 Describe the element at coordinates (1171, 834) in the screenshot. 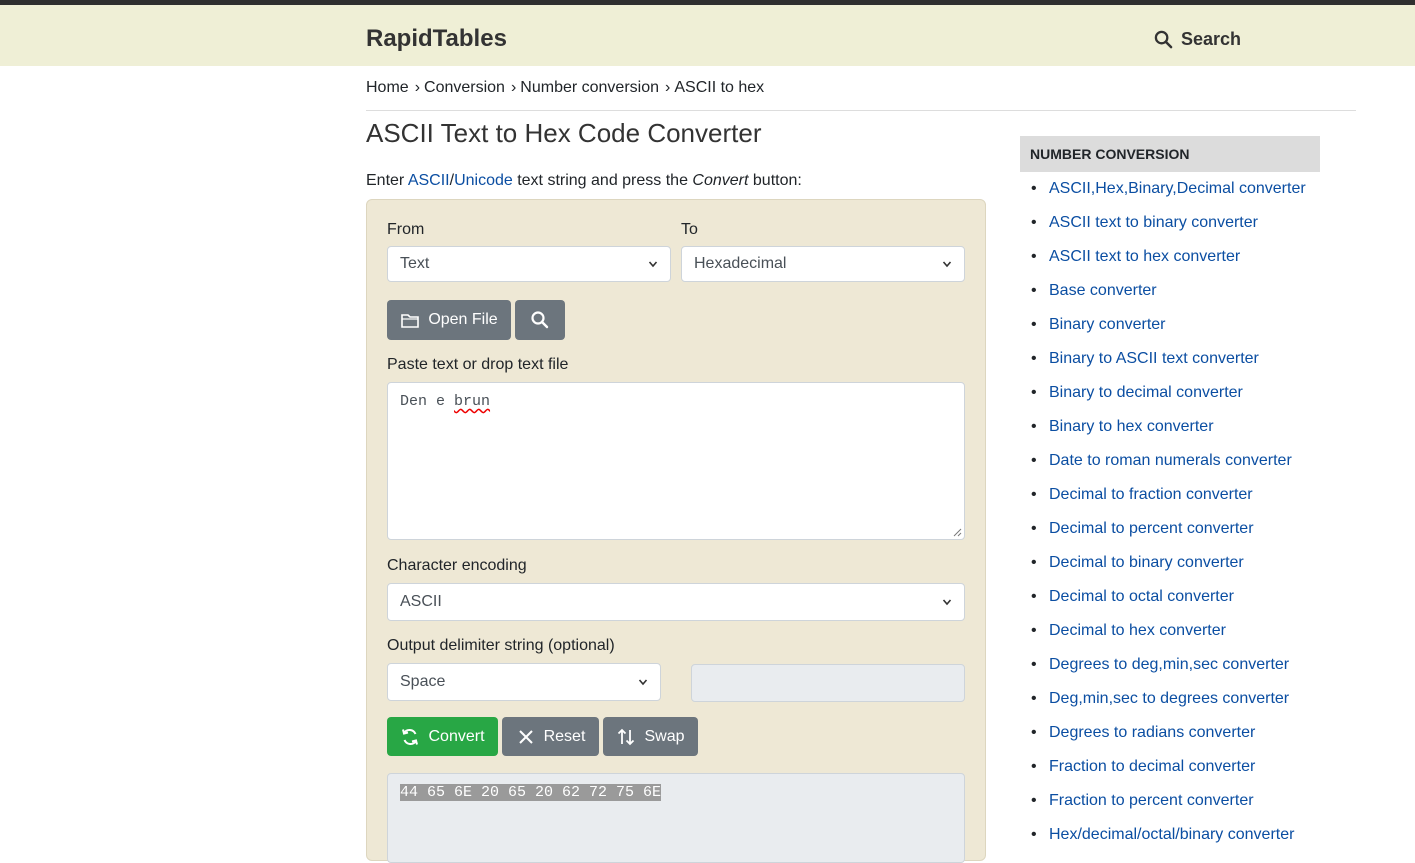

I see `sidebar-link: Hex/decimal/octal/binary converter` at that location.